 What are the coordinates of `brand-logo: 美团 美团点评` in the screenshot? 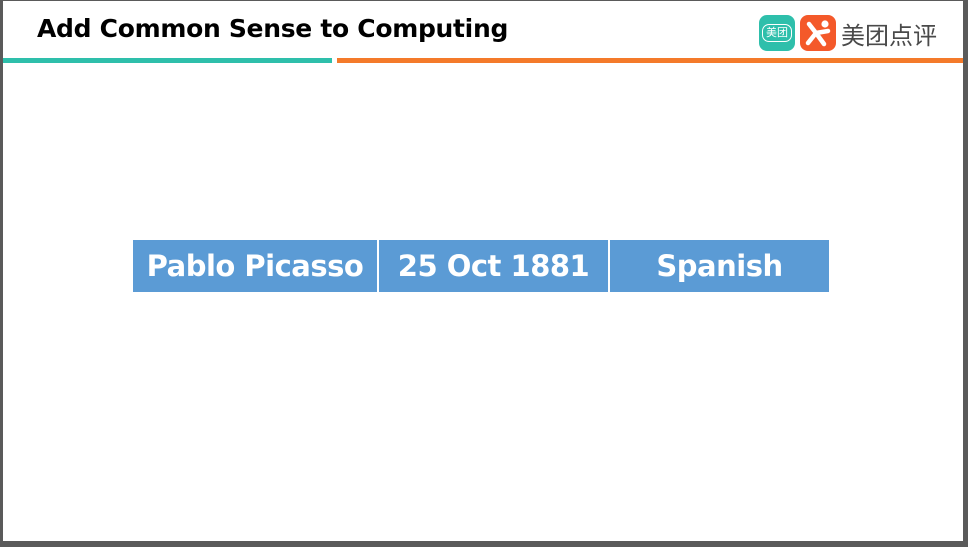 It's located at (848, 33).